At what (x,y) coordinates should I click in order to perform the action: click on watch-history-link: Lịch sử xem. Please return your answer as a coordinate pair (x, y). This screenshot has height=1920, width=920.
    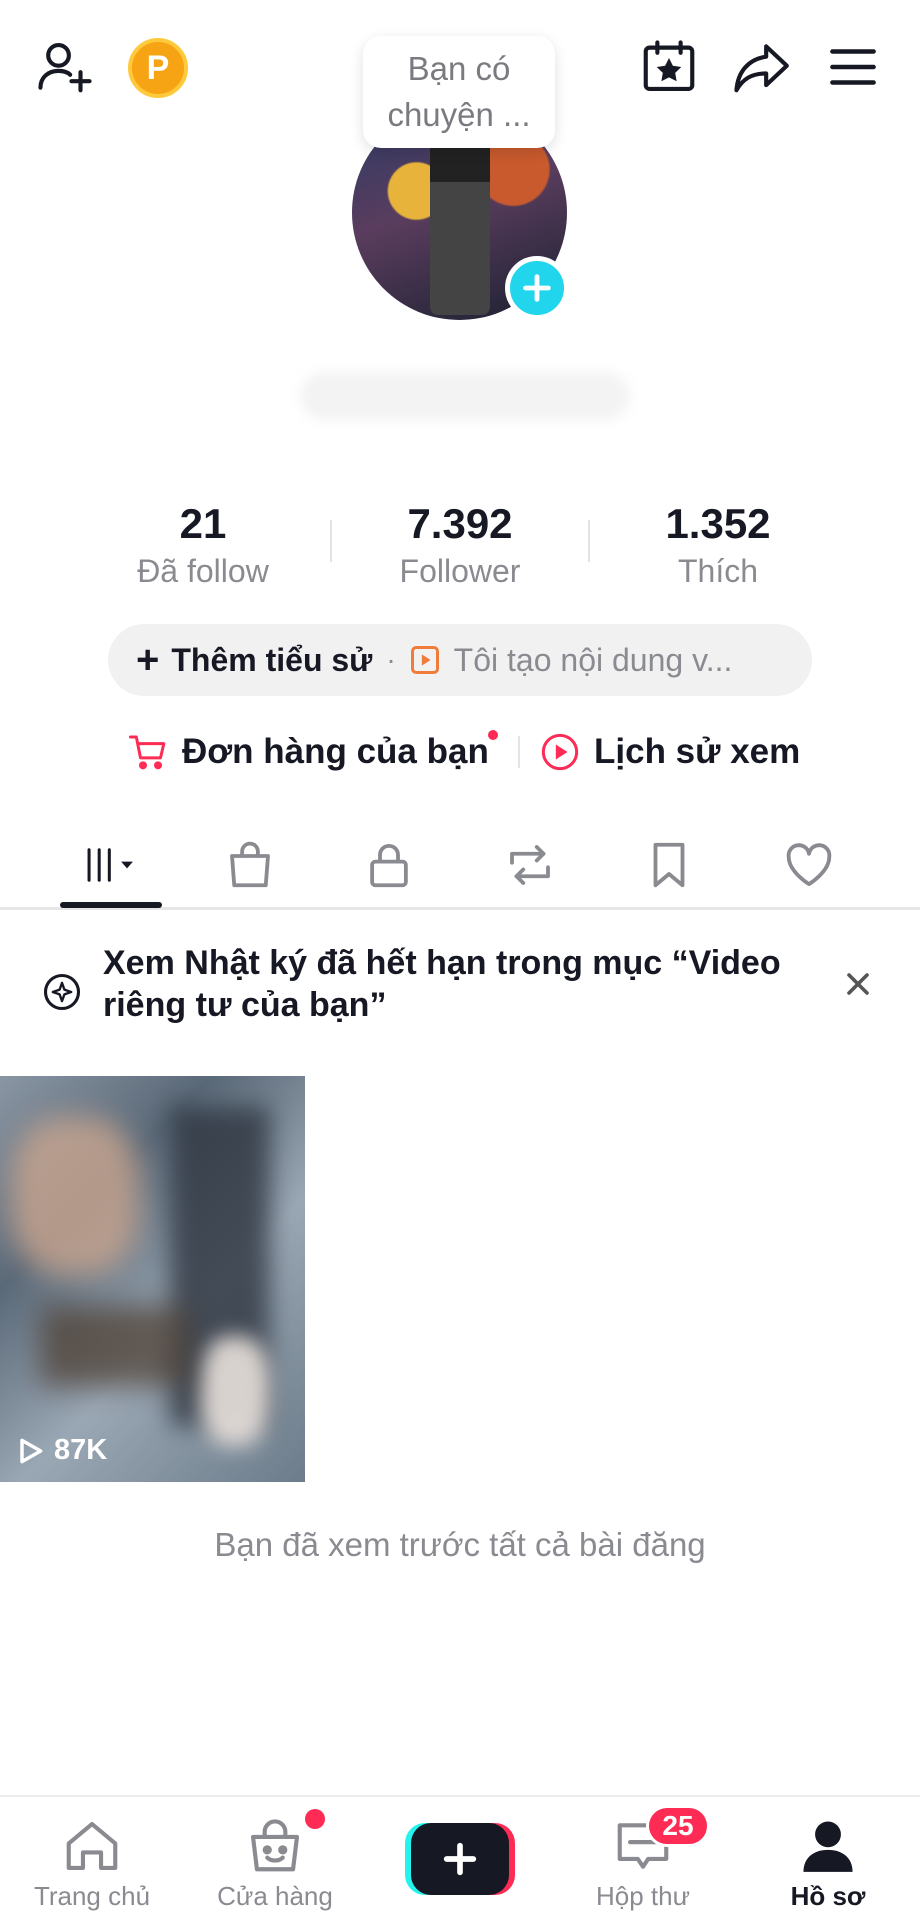
    Looking at the image, I should click on (670, 752).